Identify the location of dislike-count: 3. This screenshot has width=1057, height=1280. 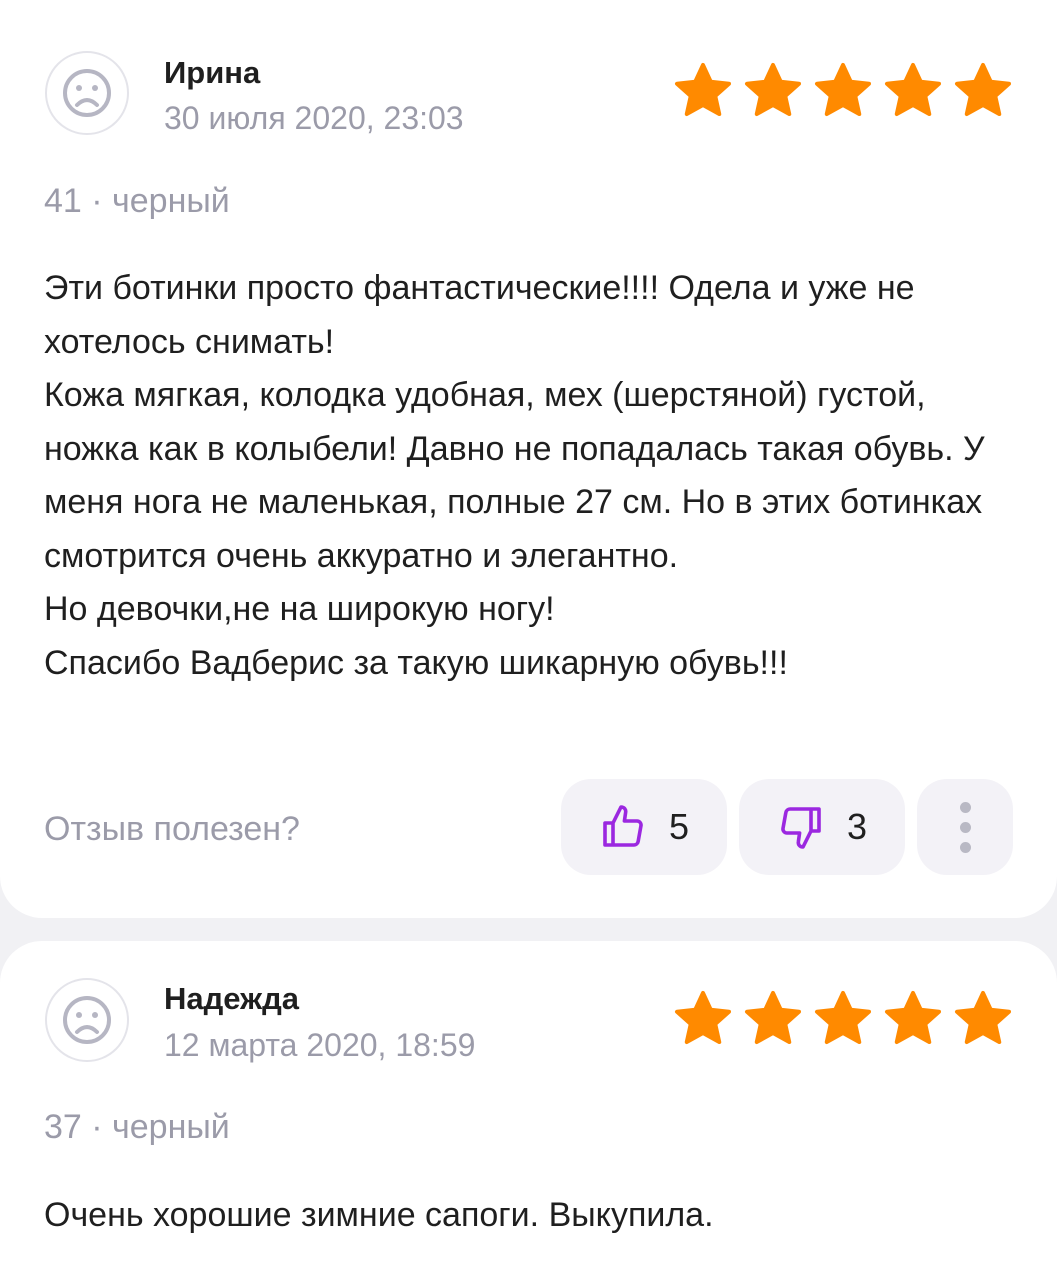
(857, 826).